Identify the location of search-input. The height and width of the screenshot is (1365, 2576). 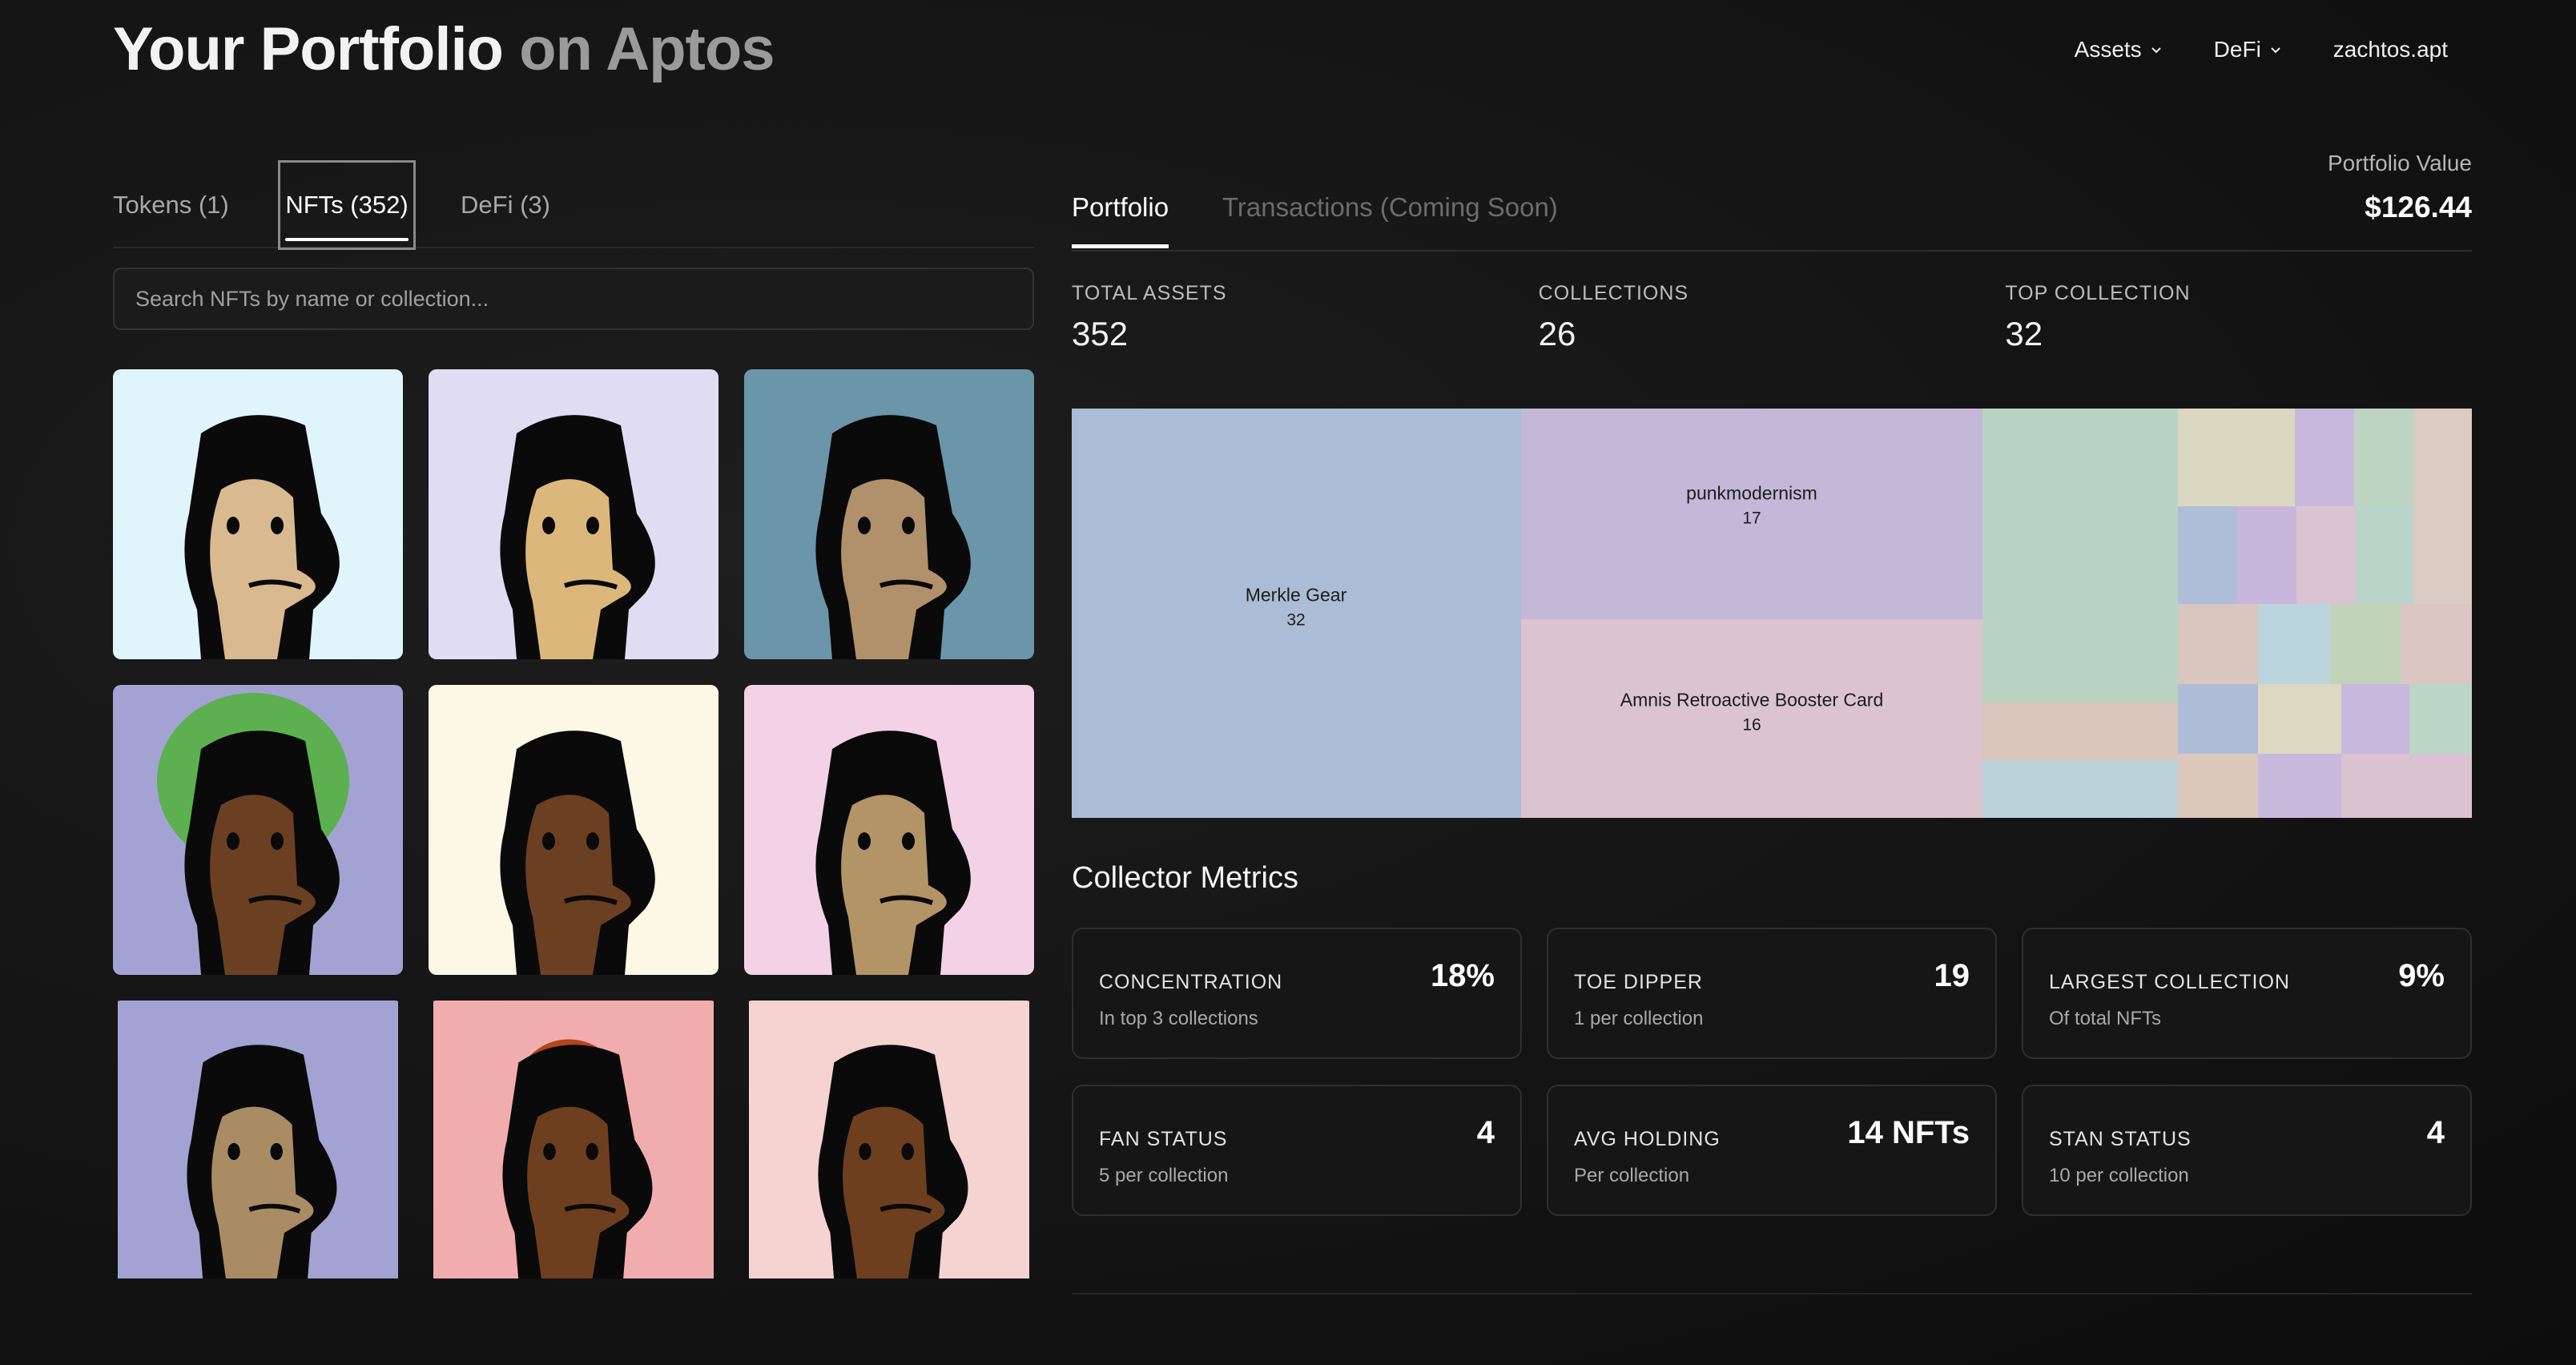
(573, 299).